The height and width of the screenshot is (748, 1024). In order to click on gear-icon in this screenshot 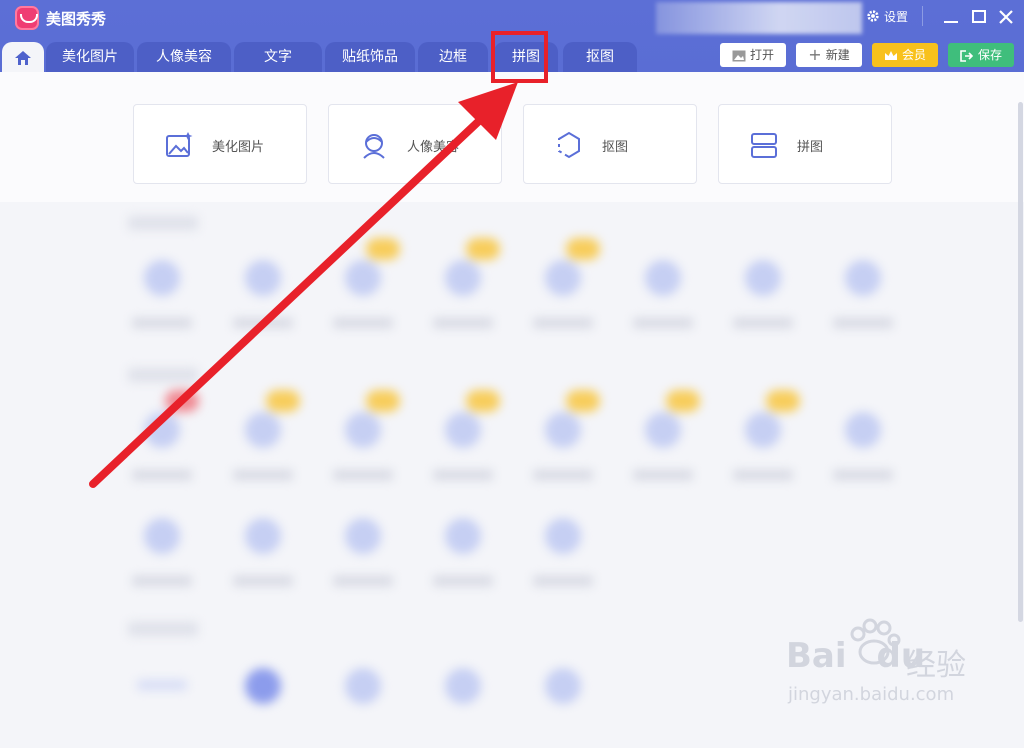, I will do `click(873, 16)`.